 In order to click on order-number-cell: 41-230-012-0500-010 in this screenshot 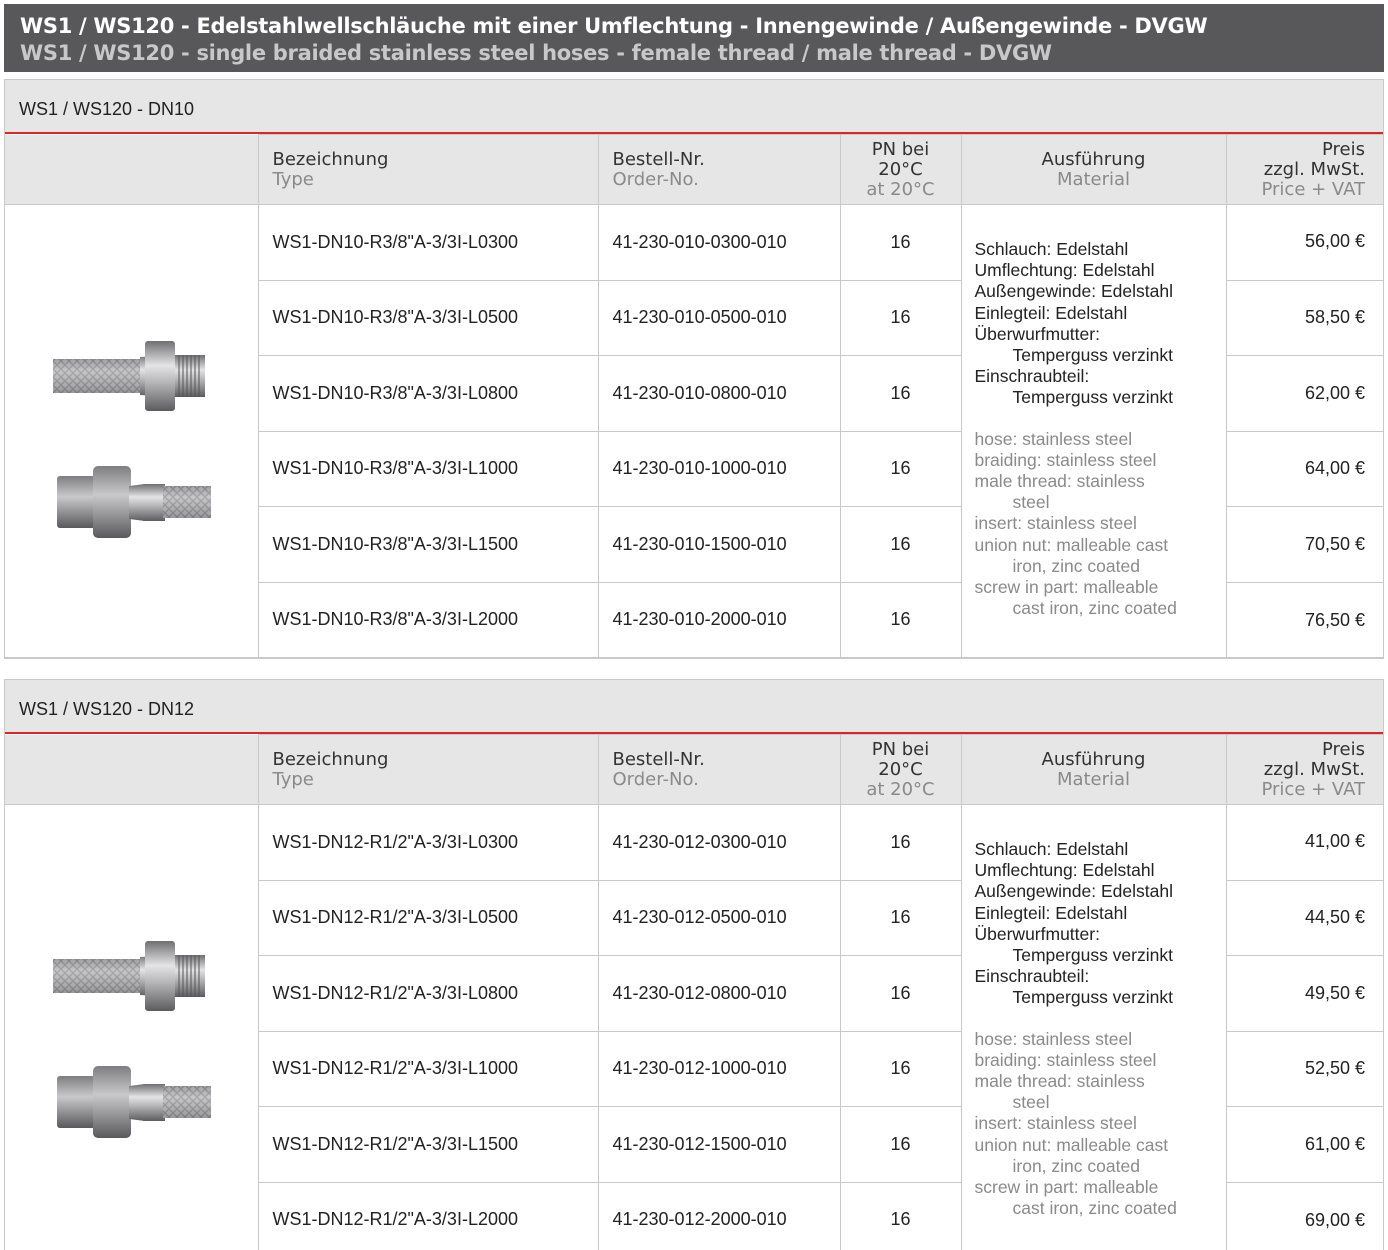, I will do `click(719, 917)`.